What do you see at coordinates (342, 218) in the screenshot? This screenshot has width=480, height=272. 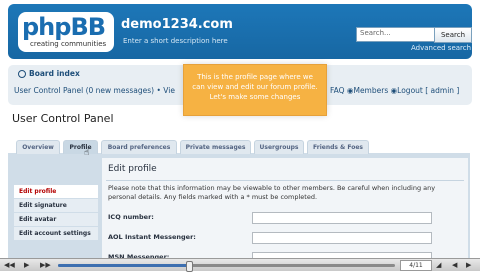 I see `icq-input` at bounding box center [342, 218].